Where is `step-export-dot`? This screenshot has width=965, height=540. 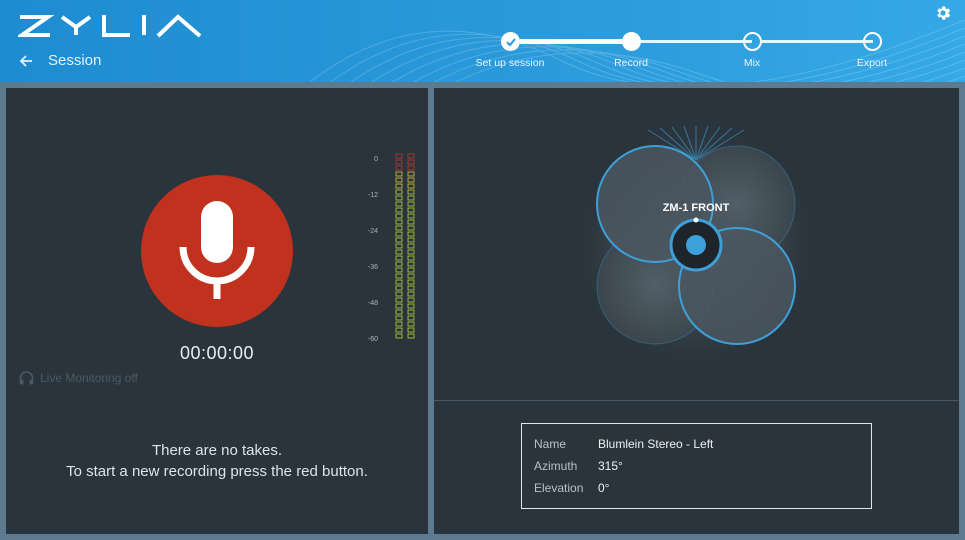
step-export-dot is located at coordinates (872, 41).